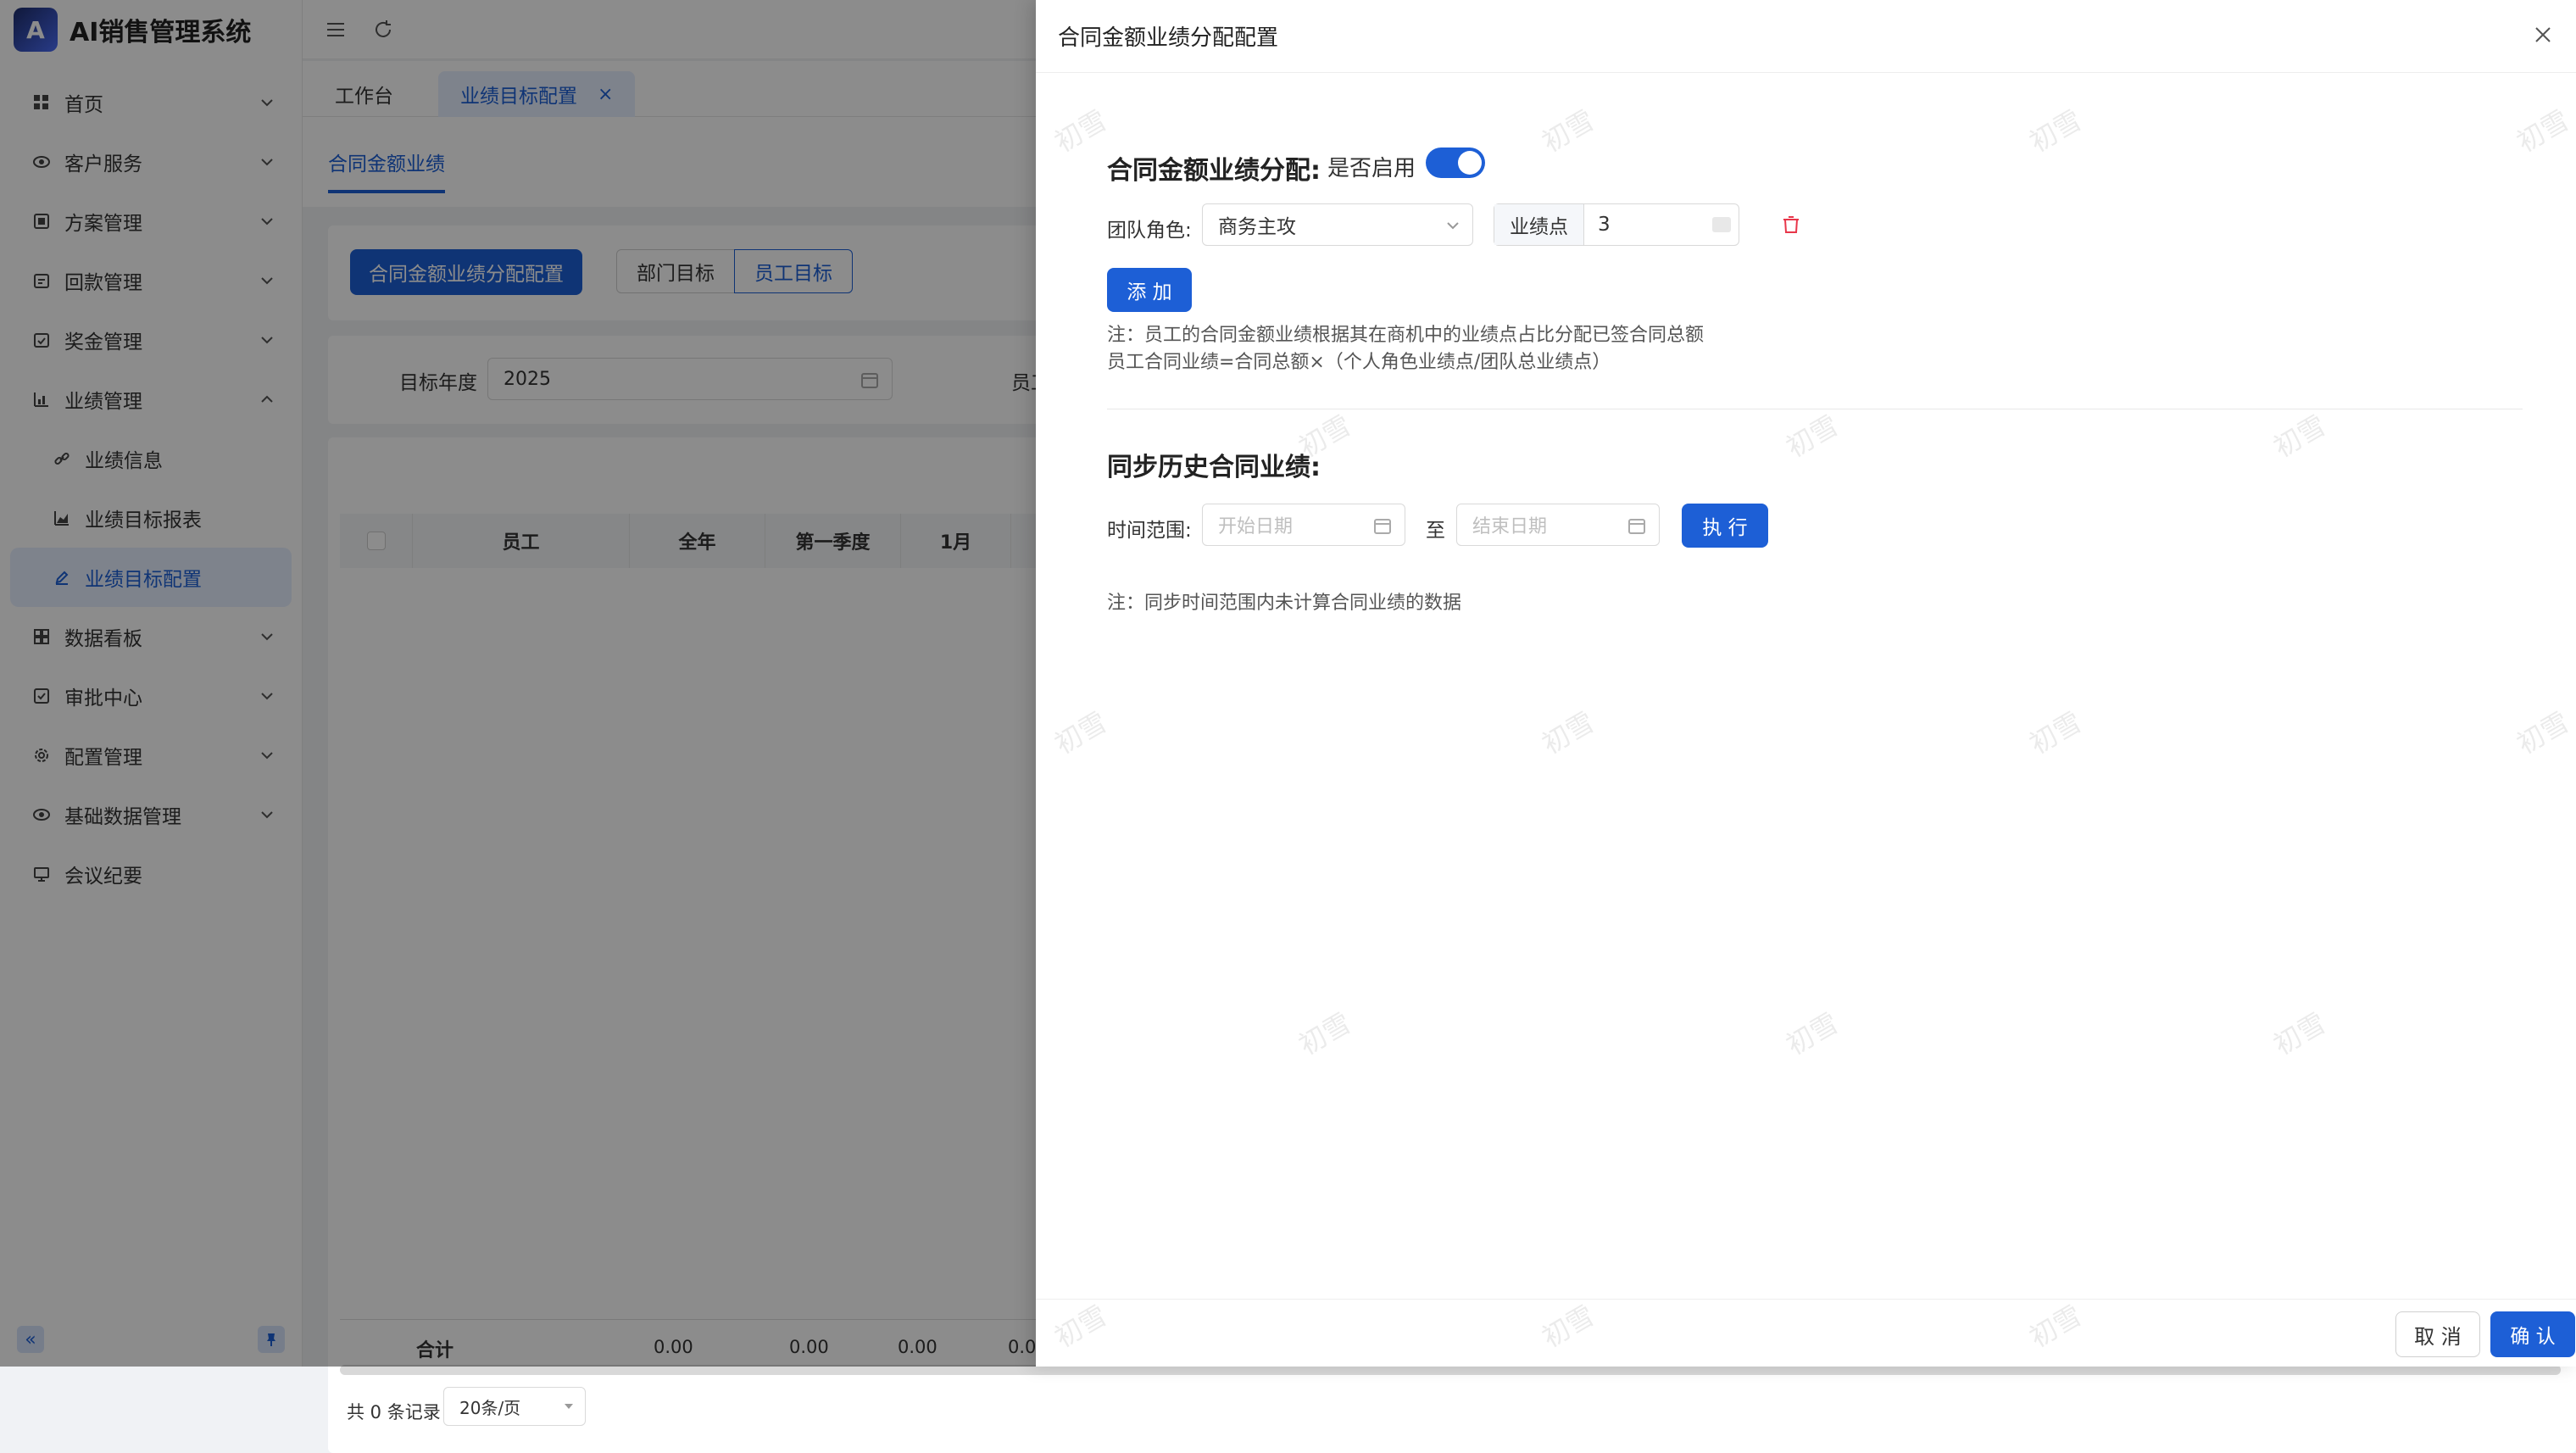  Describe the element at coordinates (2532, 1334) in the screenshot. I see `confirm-button: 确 认` at that location.